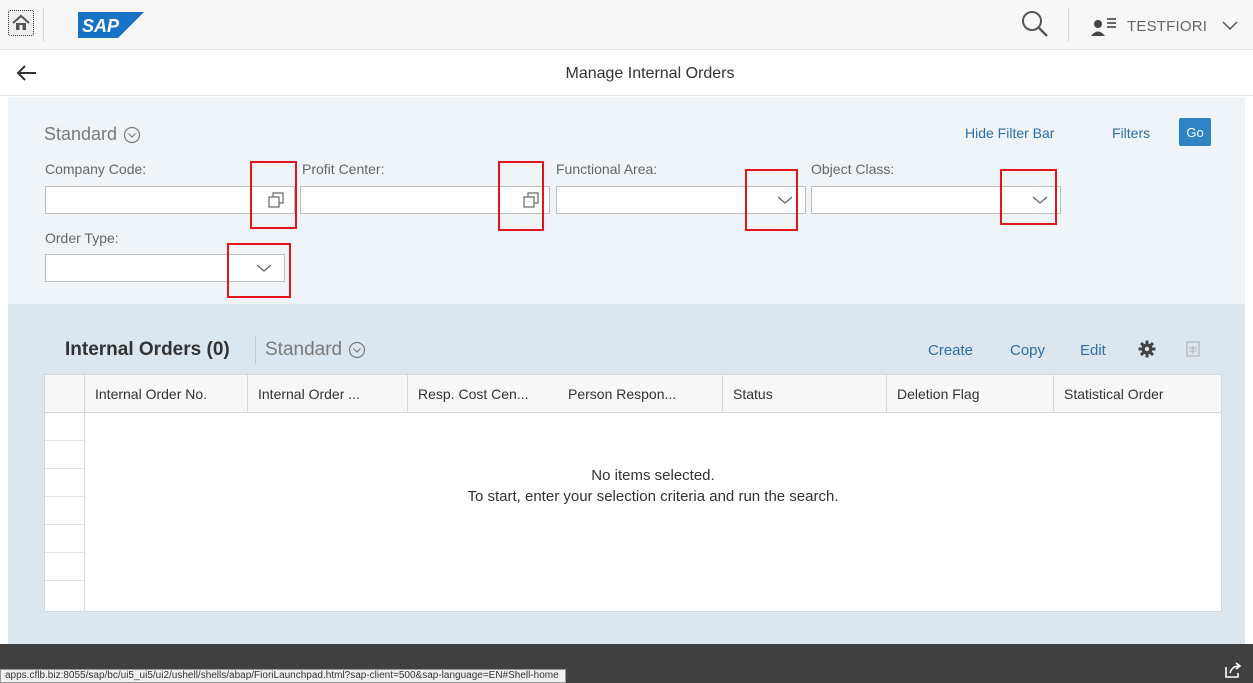 The height and width of the screenshot is (683, 1253). I want to click on sap-logo: SAP, so click(111, 27).